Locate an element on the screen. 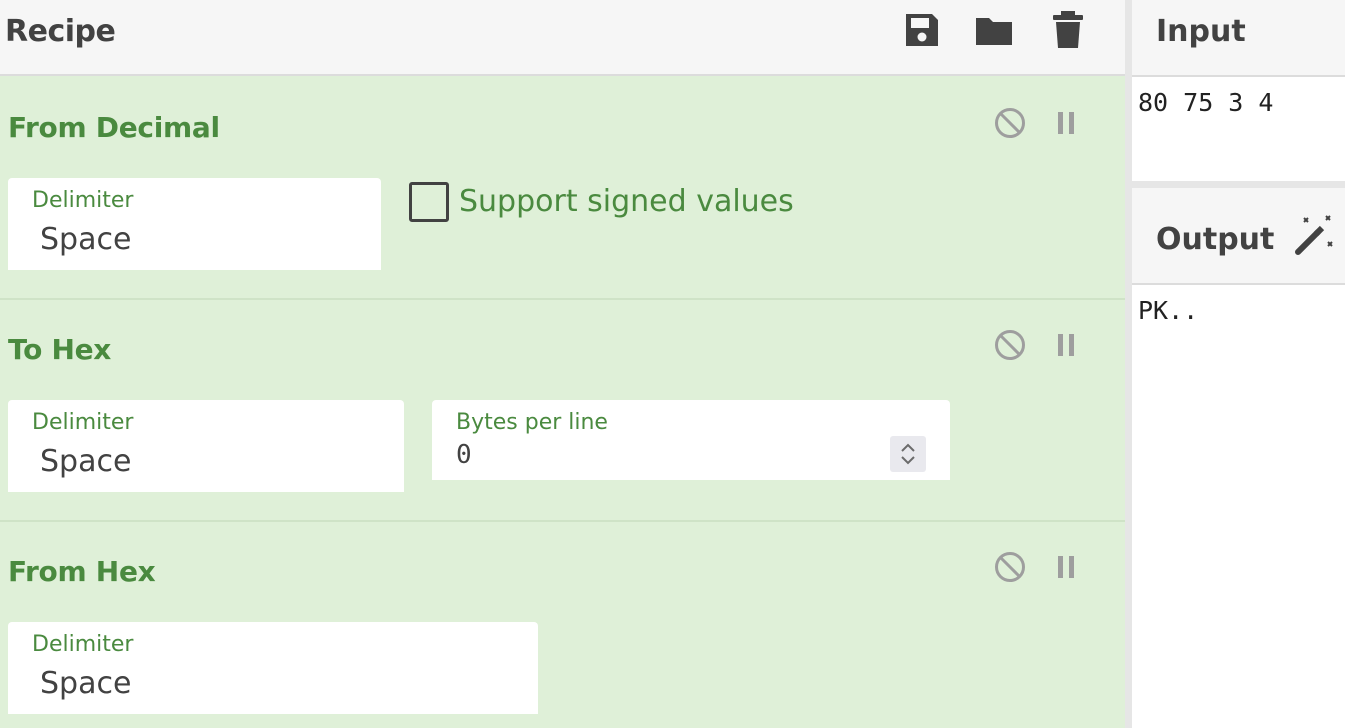  bytes-per-line-field: Bytes per line 0 is located at coordinates (691, 440).